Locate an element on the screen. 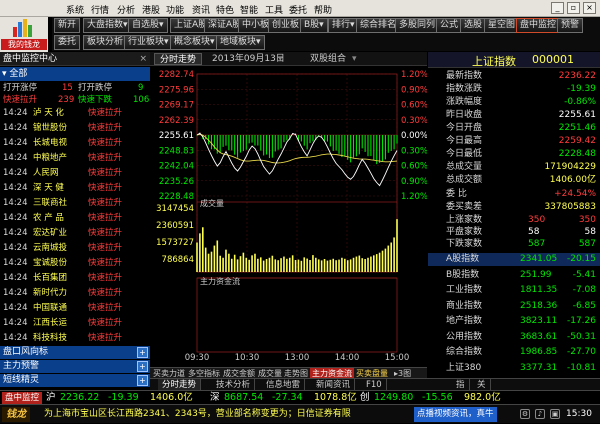 The height and width of the screenshot is (424, 600). ticker-amount: 1078.8亿 is located at coordinates (335, 397).